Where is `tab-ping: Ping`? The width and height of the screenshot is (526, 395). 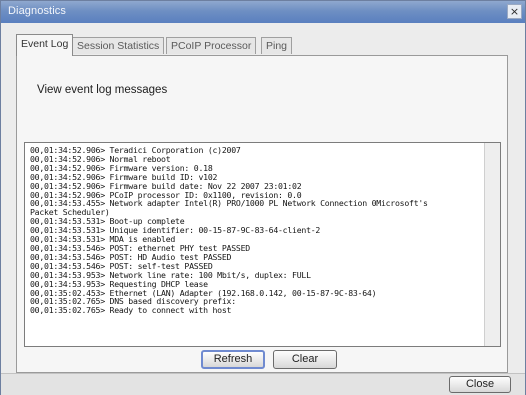
tab-ping: Ping is located at coordinates (277, 45).